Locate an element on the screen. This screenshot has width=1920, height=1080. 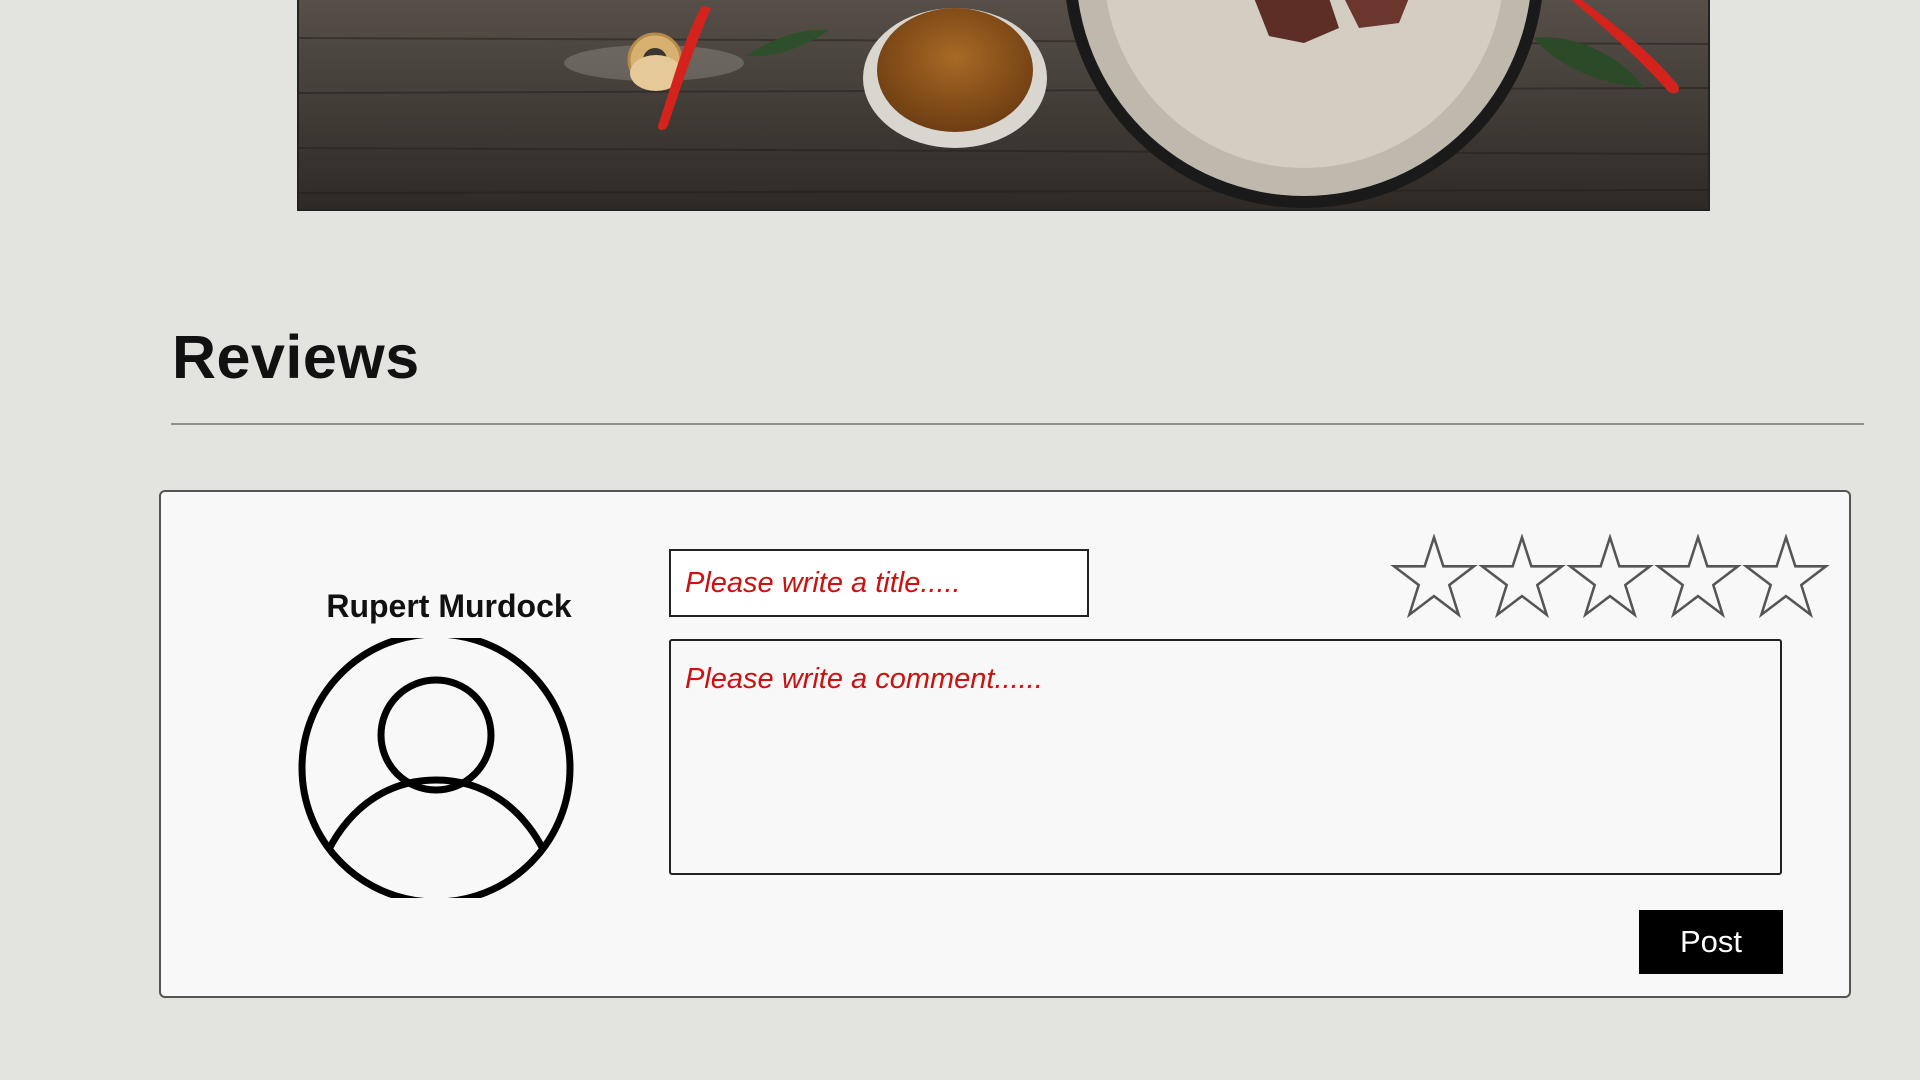
review-title-input is located at coordinates (879, 583).